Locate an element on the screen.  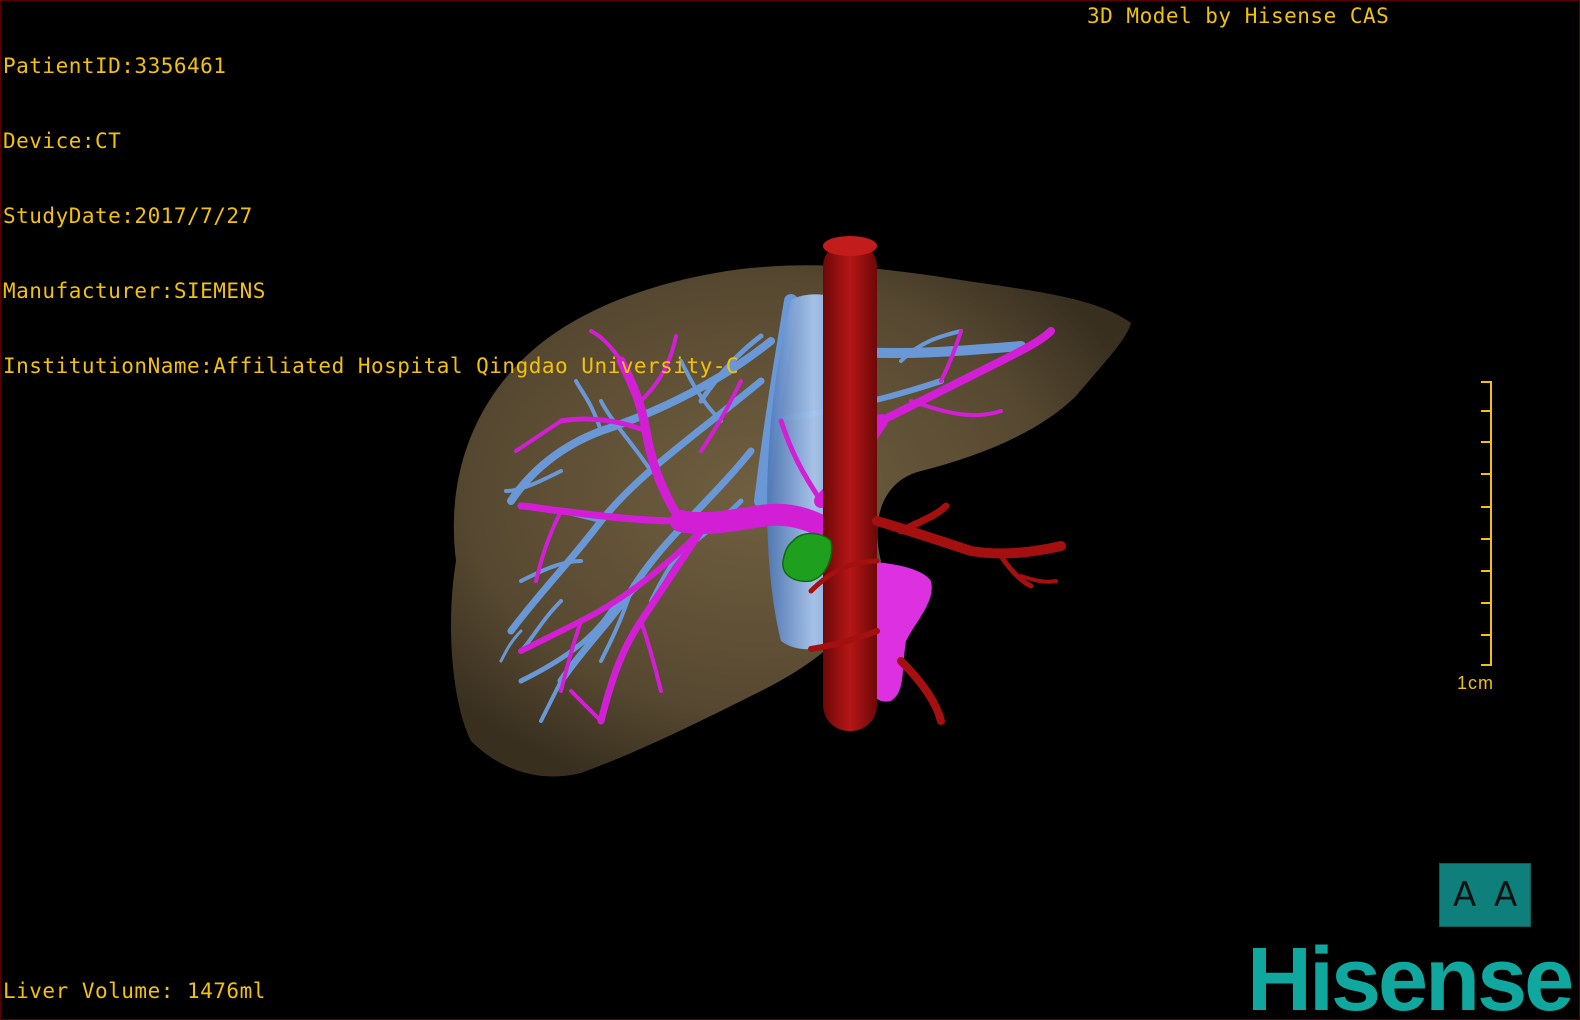
orientation-glyph: A is located at coordinates (1506, 895).